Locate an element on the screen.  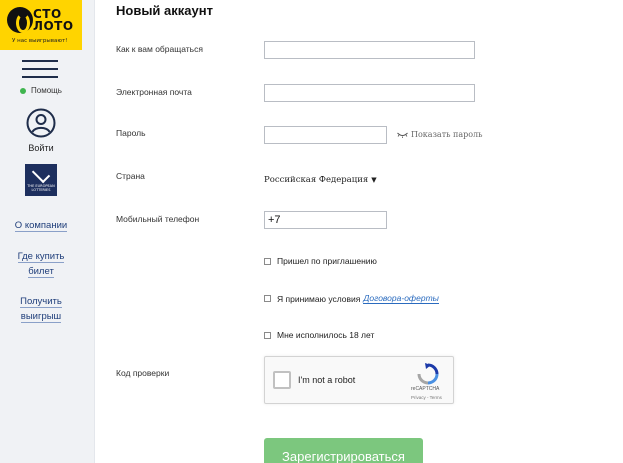
help-link: Помощь is located at coordinates (41, 90).